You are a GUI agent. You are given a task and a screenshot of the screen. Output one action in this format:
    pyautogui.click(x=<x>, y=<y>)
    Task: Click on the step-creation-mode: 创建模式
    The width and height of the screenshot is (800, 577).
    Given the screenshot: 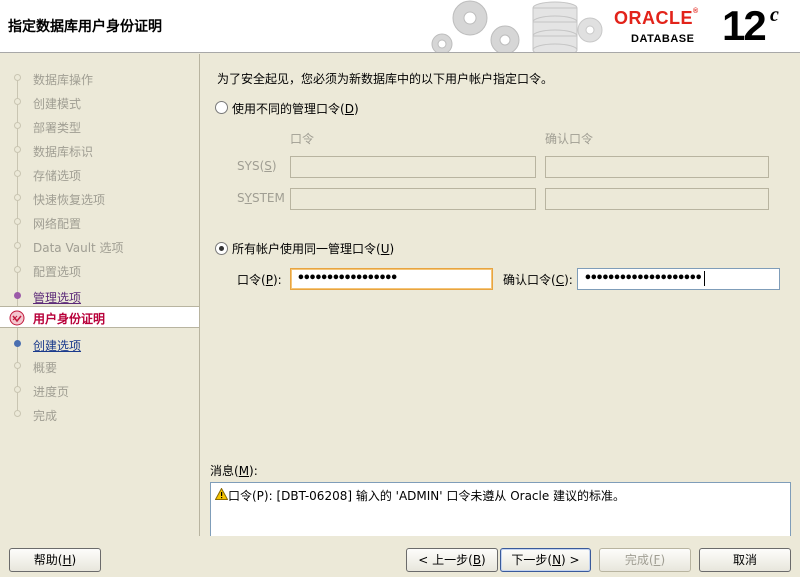 What is the action you would take?
    pyautogui.click(x=99, y=102)
    